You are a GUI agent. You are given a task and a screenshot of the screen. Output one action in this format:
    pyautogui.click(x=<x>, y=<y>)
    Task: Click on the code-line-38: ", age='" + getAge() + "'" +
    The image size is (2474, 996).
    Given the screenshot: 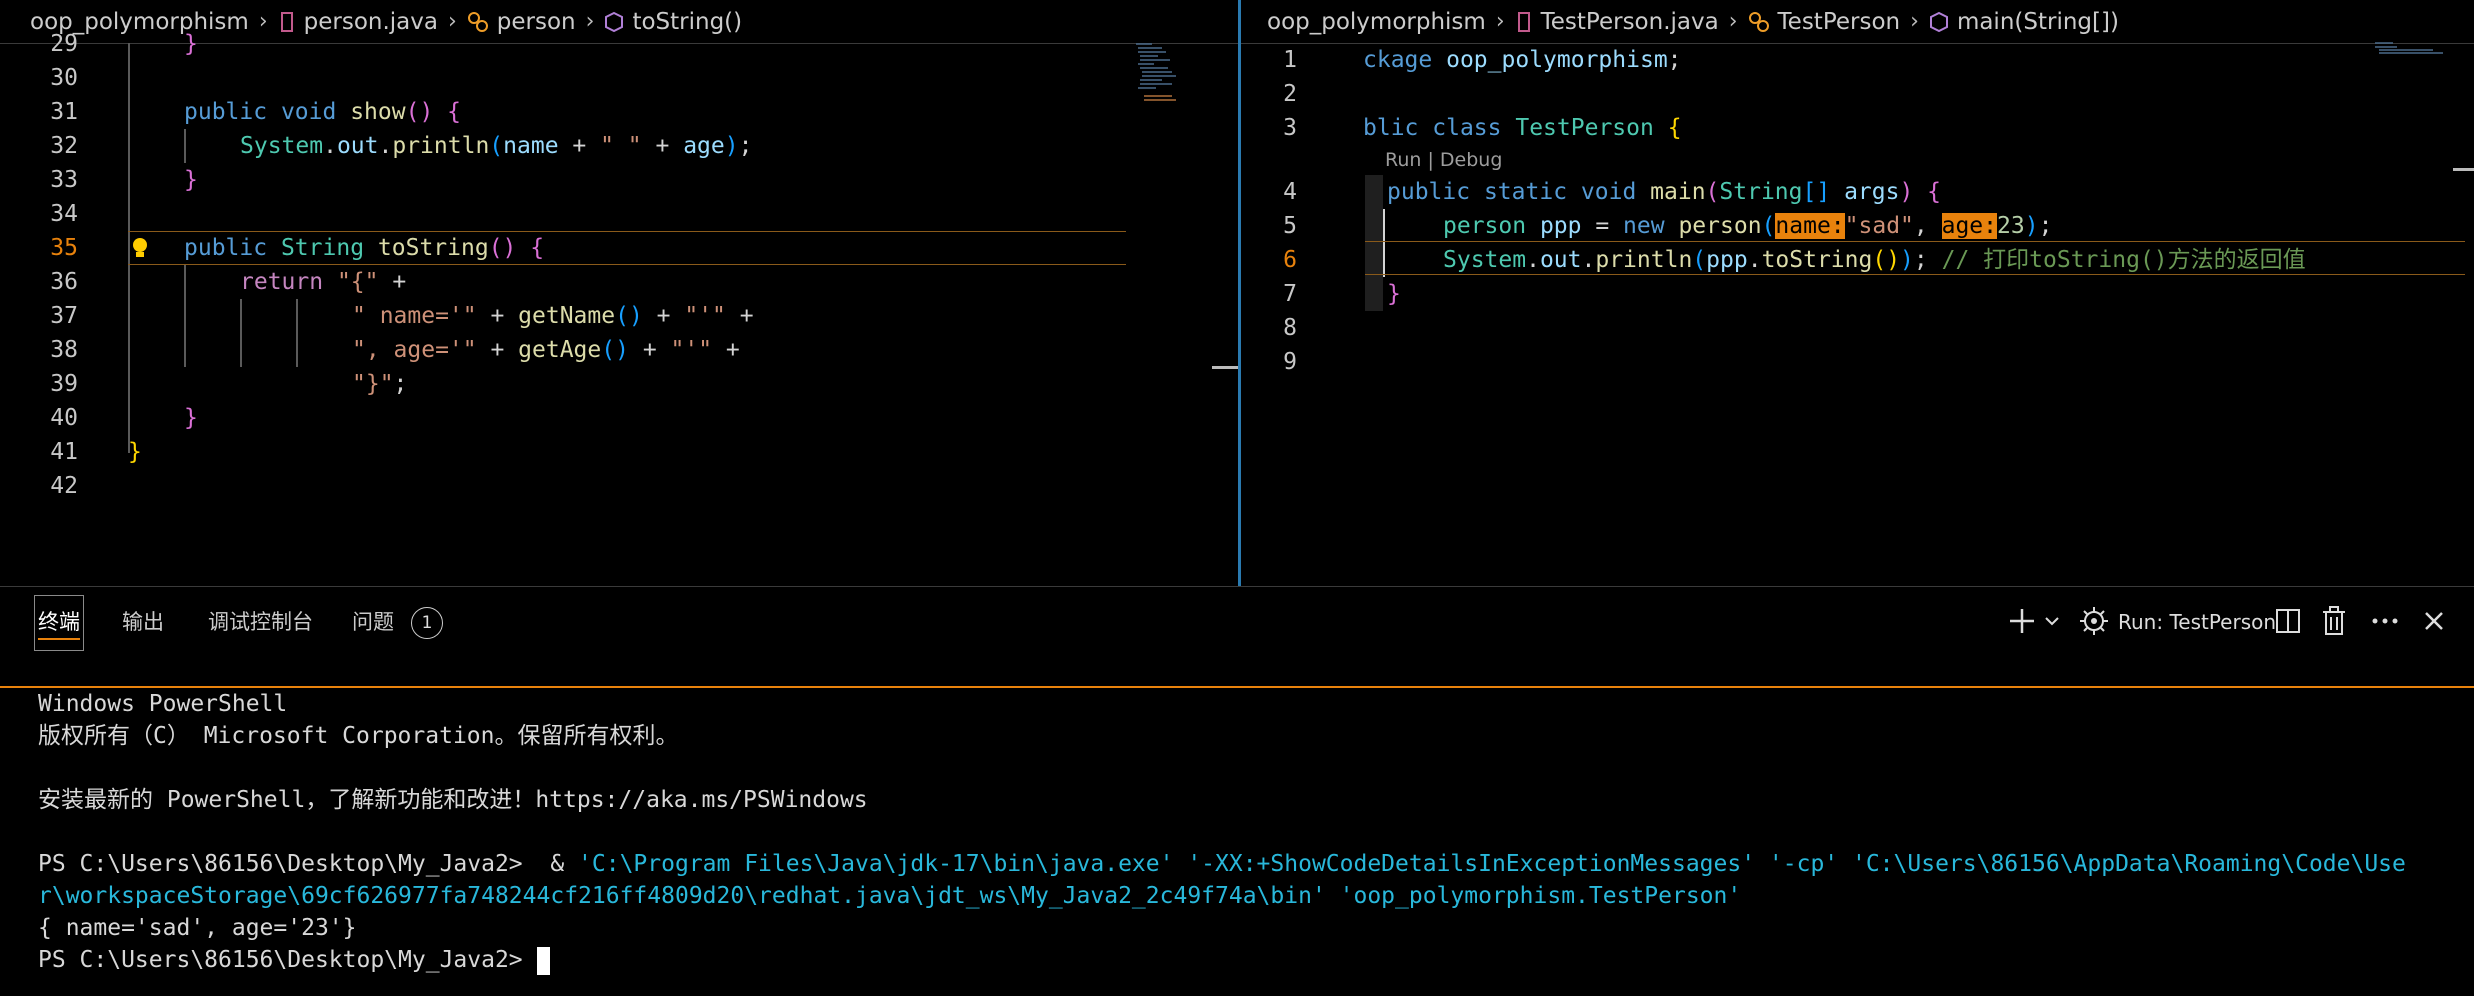 What is the action you would take?
    pyautogui.click(x=546, y=350)
    